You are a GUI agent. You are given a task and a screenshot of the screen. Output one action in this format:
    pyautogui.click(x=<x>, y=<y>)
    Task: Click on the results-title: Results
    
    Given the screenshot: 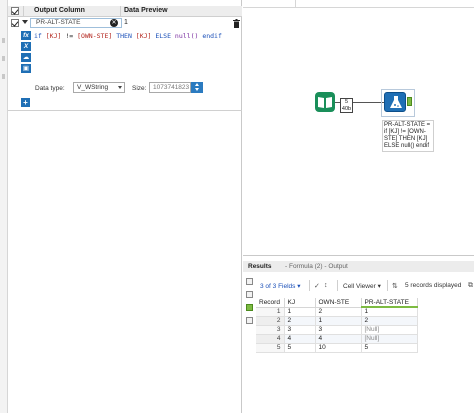 What is the action you would take?
    pyautogui.click(x=260, y=266)
    